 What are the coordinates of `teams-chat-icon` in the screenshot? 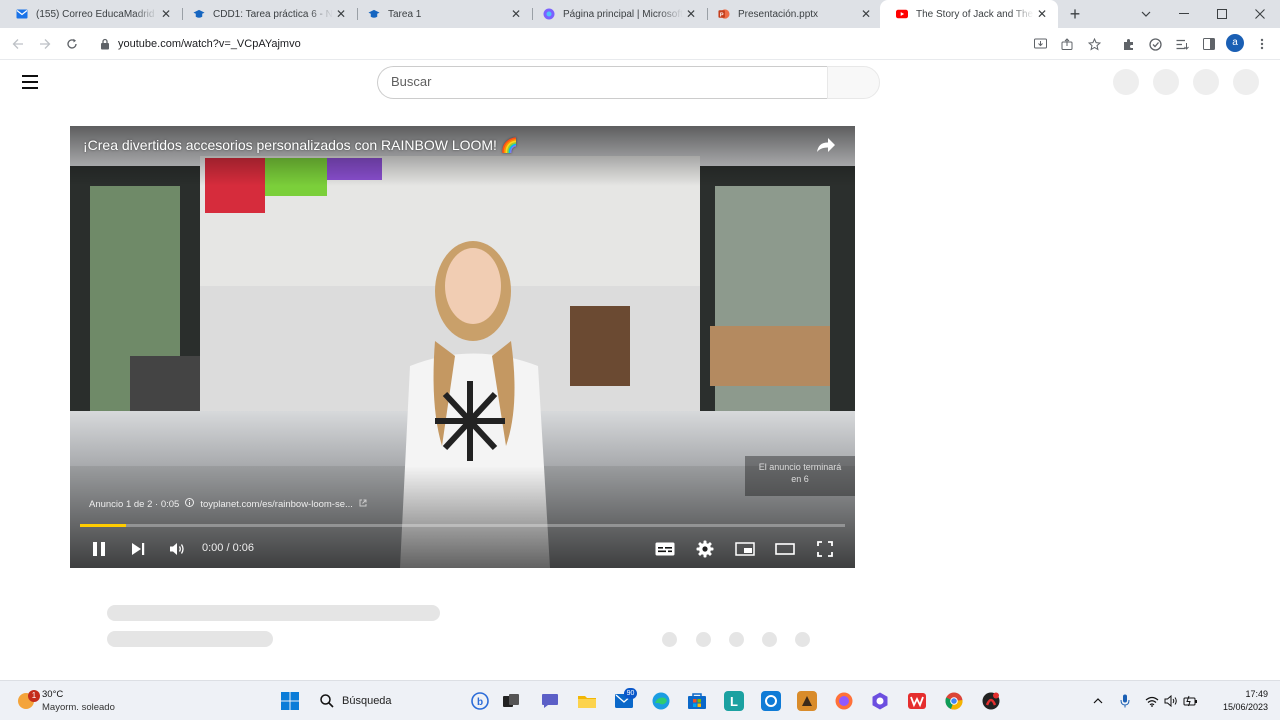 It's located at (550, 701).